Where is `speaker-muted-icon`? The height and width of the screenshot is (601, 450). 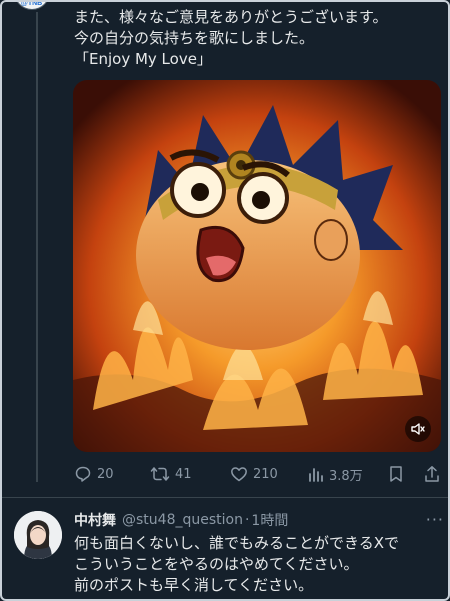 speaker-muted-icon is located at coordinates (418, 429).